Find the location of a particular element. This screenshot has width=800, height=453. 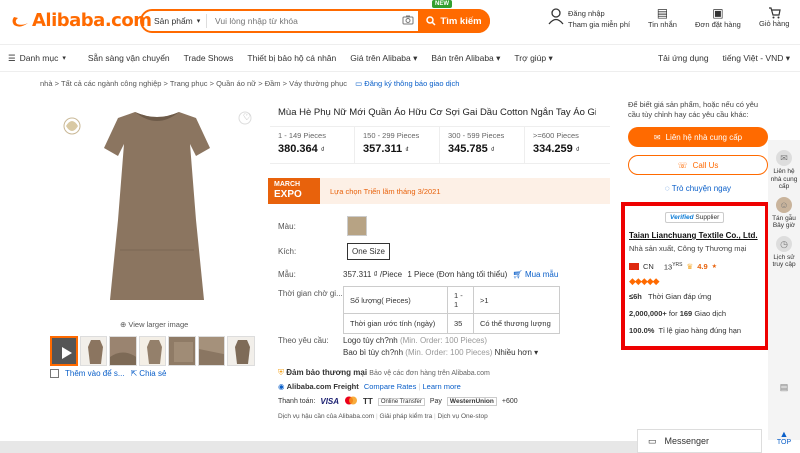

thumbnail-strip is located at coordinates (153, 351).